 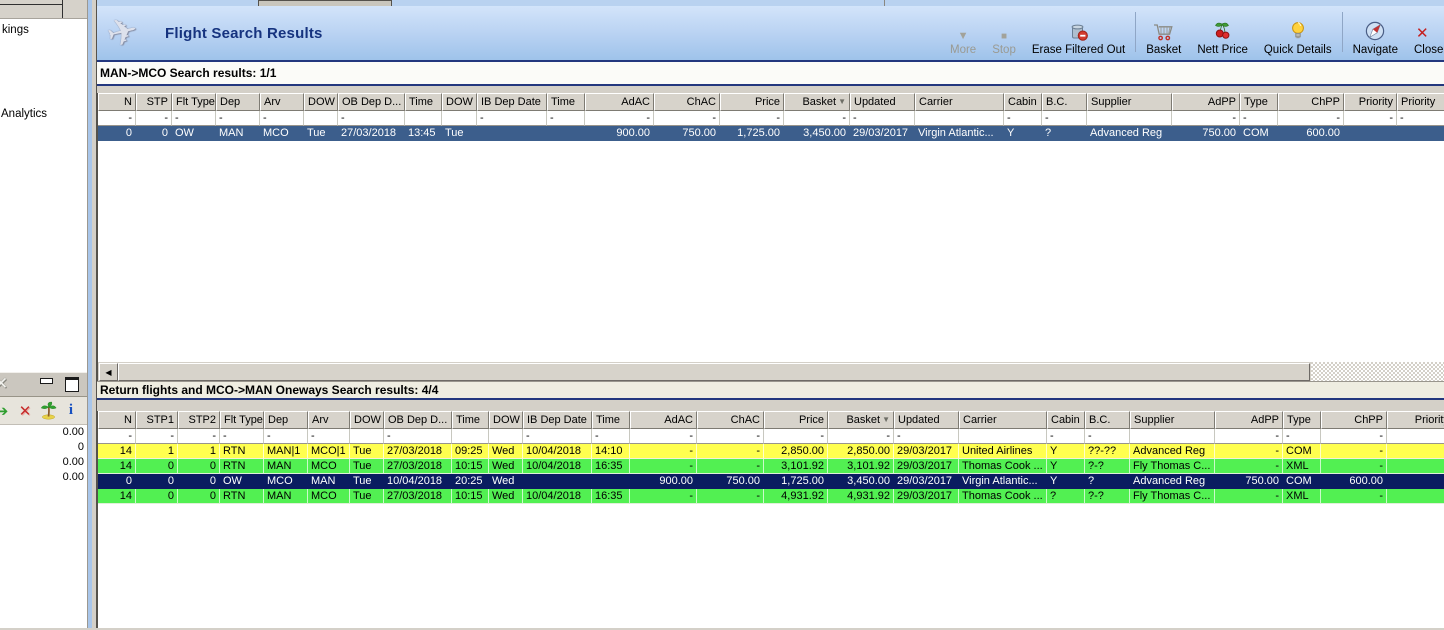 What do you see at coordinates (730, 481) in the screenshot?
I see `cell: 750.00` at bounding box center [730, 481].